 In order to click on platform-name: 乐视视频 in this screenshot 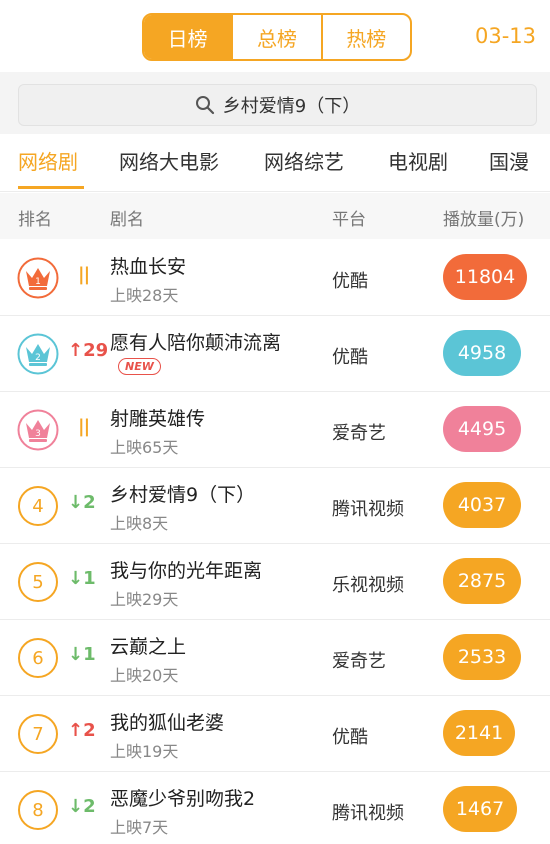, I will do `click(368, 585)`.